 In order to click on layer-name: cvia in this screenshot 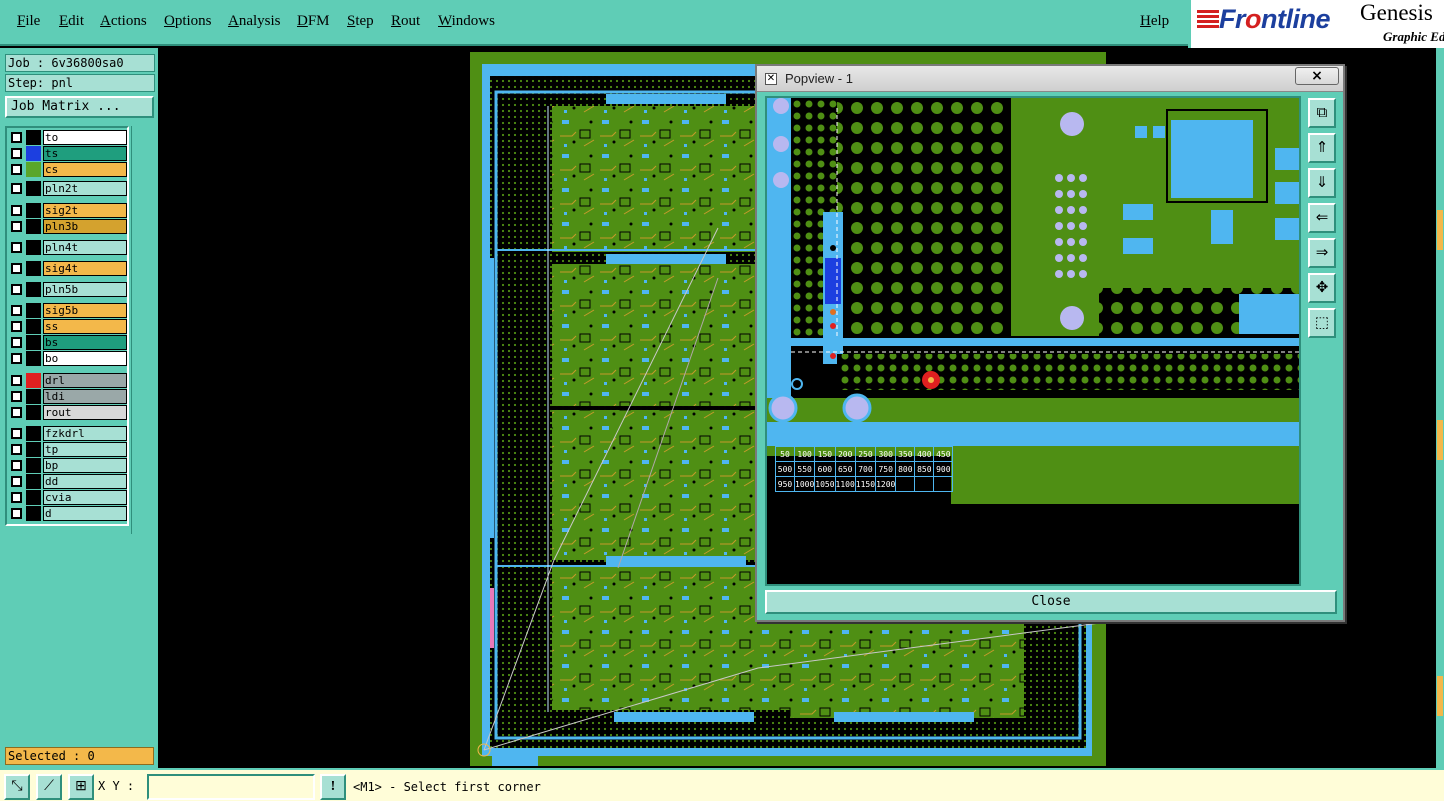, I will do `click(85, 497)`.